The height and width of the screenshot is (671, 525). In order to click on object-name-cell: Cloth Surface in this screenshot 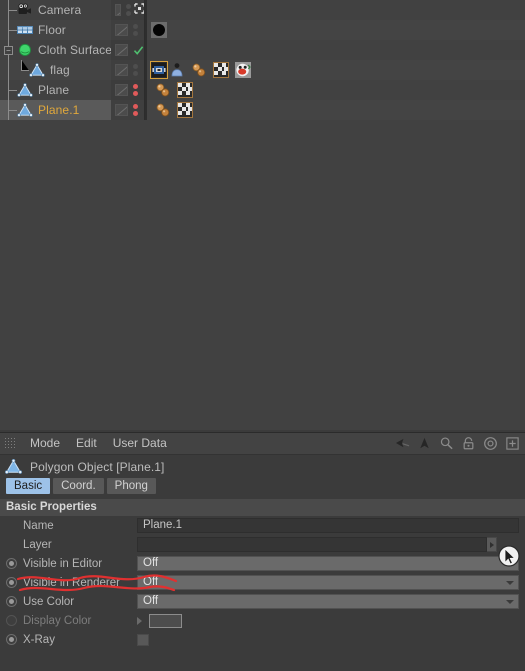, I will do `click(55, 50)`.